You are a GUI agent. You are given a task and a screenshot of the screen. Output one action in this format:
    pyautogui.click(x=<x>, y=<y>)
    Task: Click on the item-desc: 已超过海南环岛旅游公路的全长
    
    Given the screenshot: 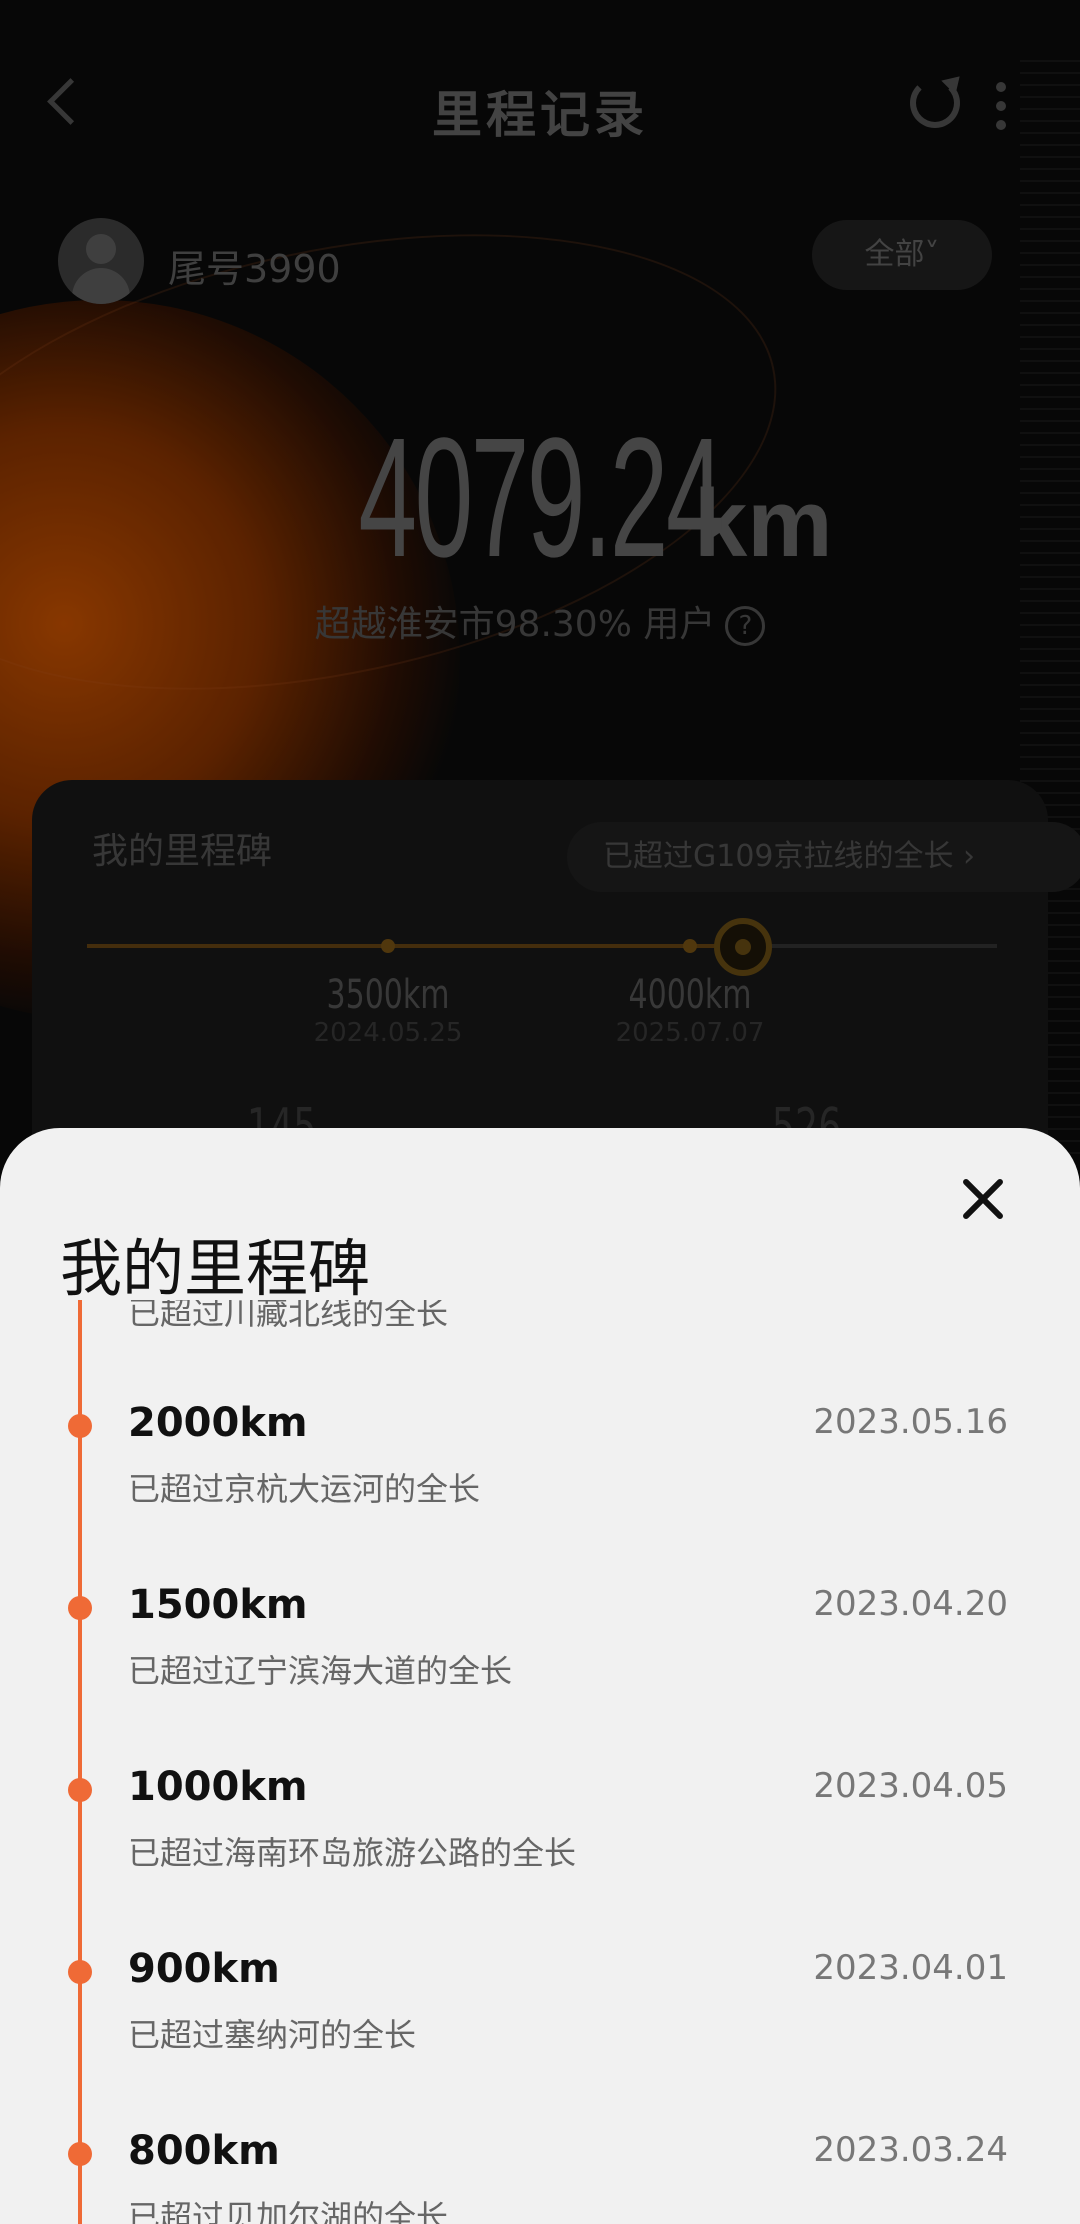 What is the action you would take?
    pyautogui.click(x=352, y=1853)
    